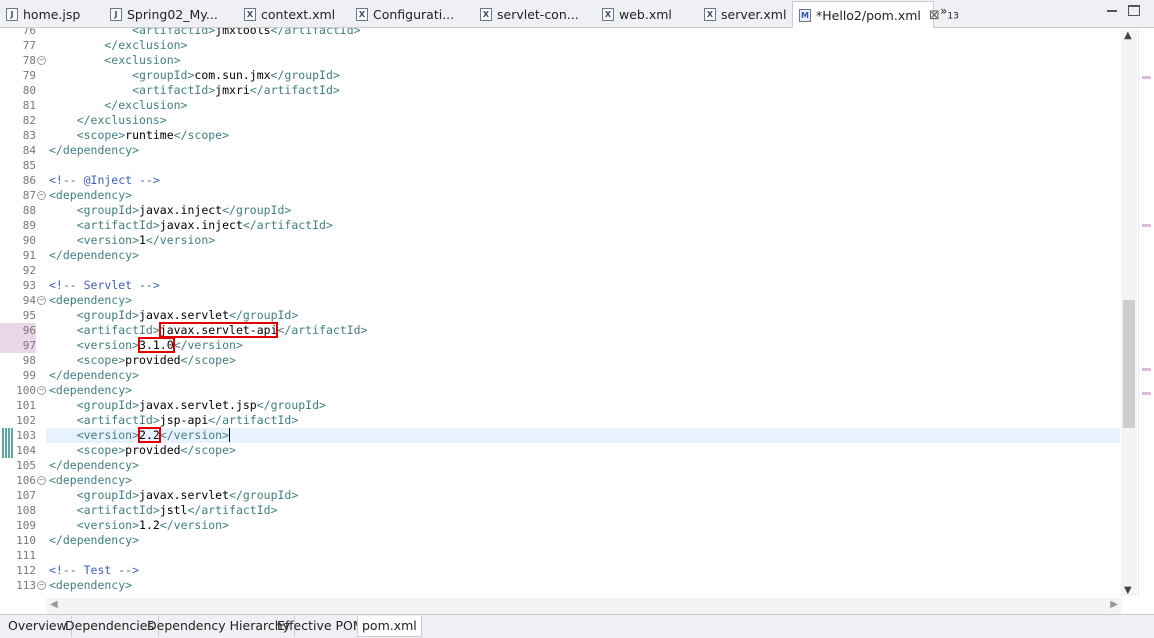 This screenshot has height=638, width=1154. What do you see at coordinates (114, 60) in the screenshot?
I see `code-line: <exclusion>` at bounding box center [114, 60].